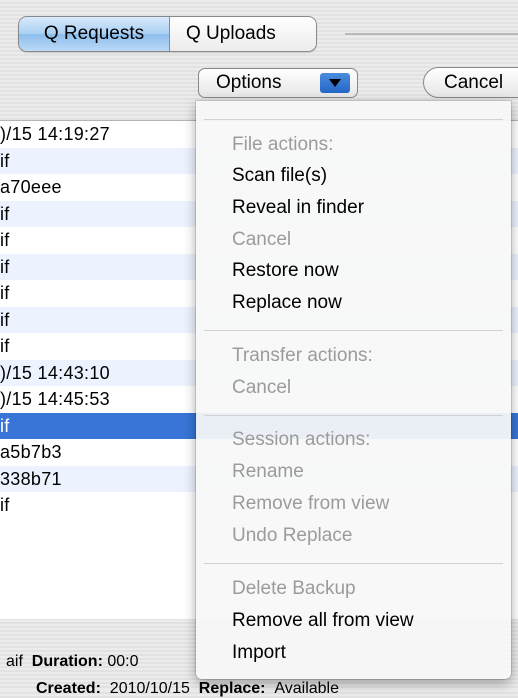 This screenshot has width=518, height=698. What do you see at coordinates (259, 653) in the screenshot?
I see `menu-item-import: Import` at bounding box center [259, 653].